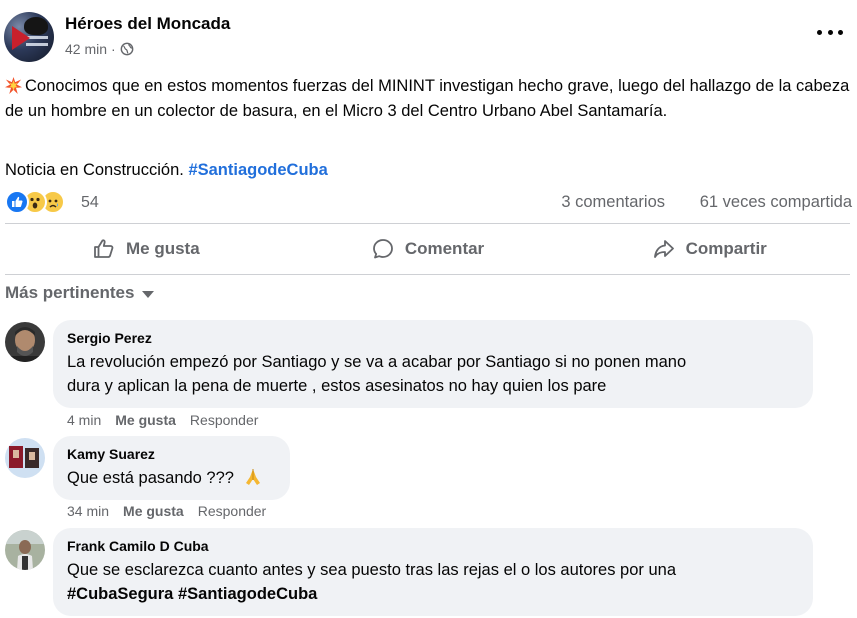  I want to click on post-body-text2: Noticia en Construcción., so click(94, 170).